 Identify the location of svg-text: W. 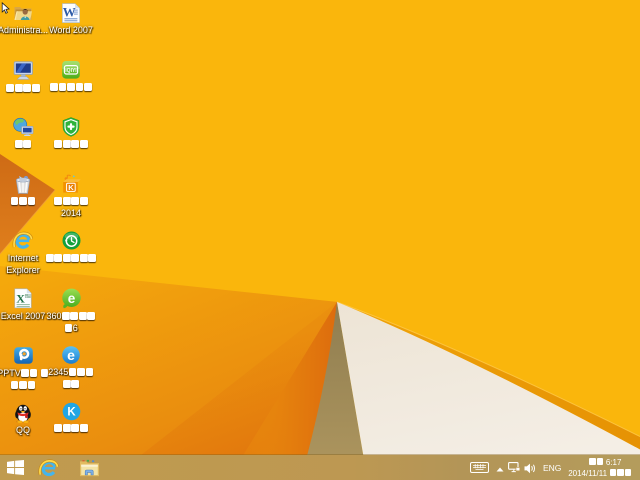
(69, 12).